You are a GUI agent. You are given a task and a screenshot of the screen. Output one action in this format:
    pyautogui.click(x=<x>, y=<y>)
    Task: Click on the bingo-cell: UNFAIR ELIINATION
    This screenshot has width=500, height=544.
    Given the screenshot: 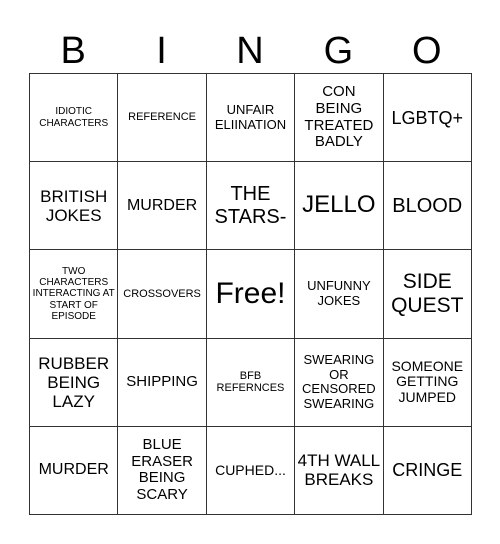 What is the action you would take?
    pyautogui.click(x=250, y=117)
    